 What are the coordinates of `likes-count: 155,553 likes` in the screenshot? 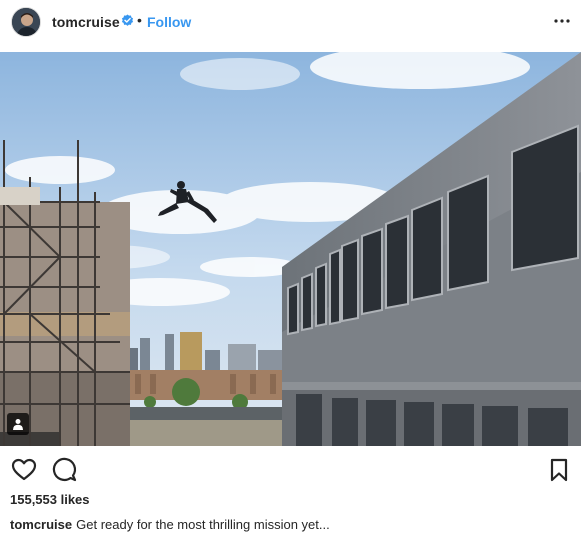 It's located at (50, 499).